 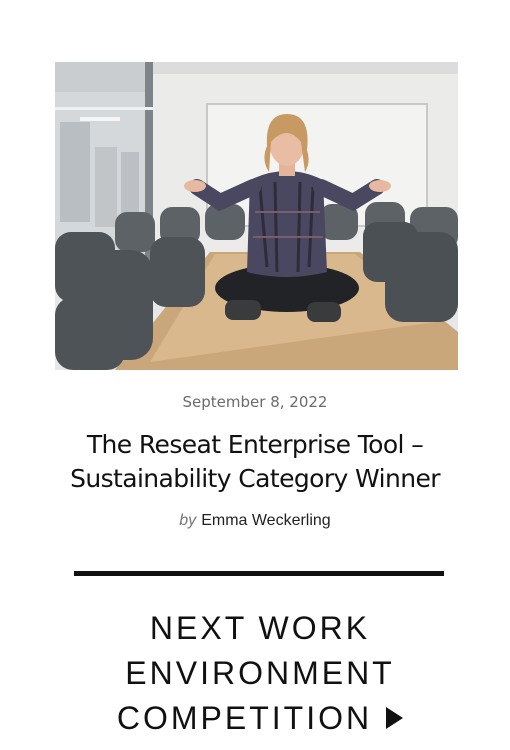 What do you see at coordinates (259, 573) in the screenshot?
I see `section-divider` at bounding box center [259, 573].